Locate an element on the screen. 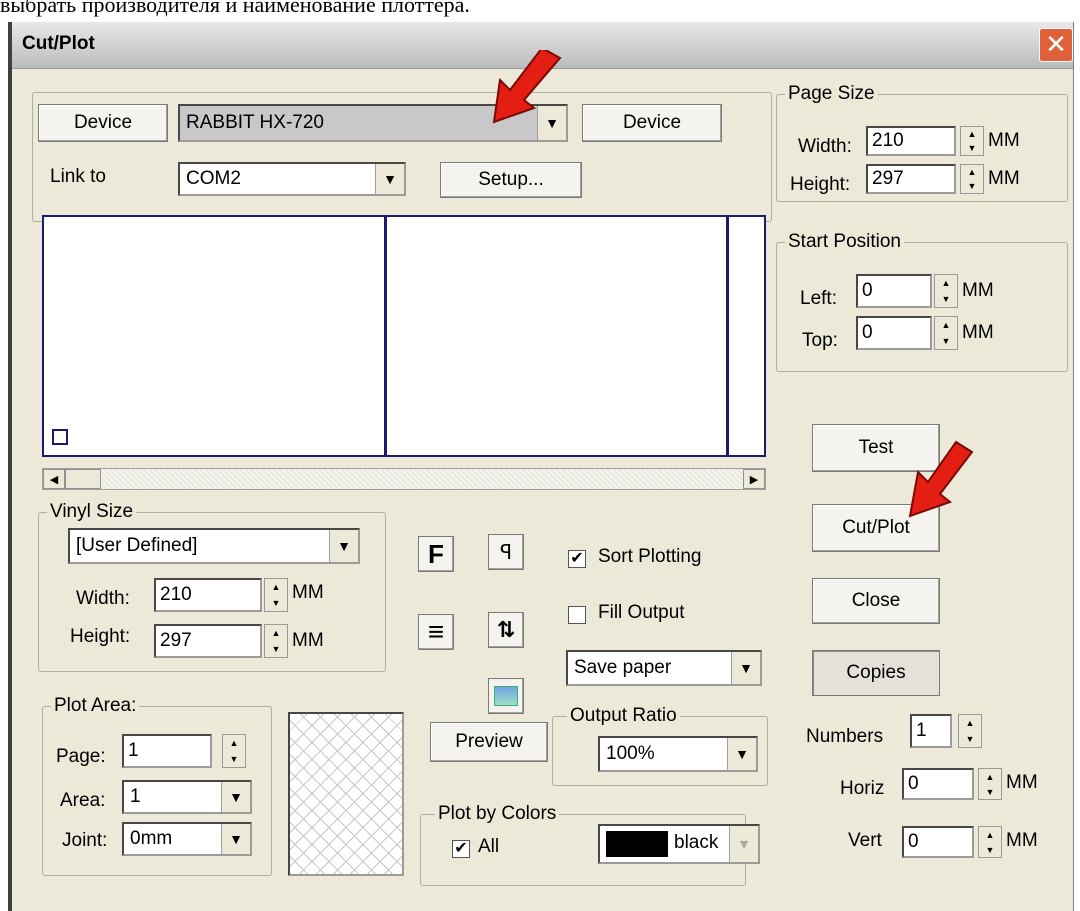 The image size is (1080, 911). color-name: black is located at coordinates (696, 842).